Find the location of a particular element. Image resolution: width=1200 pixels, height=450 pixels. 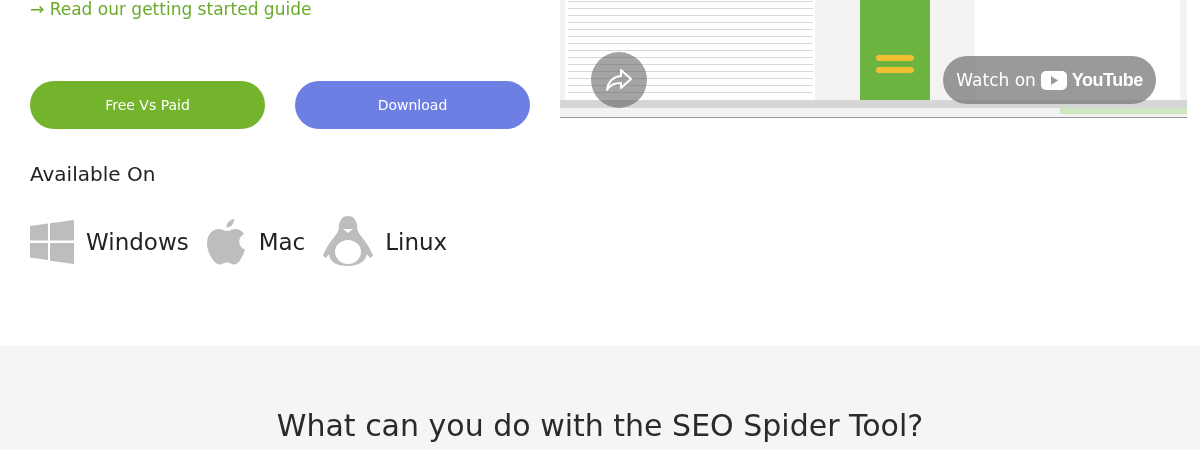

platform-label: Mac is located at coordinates (282, 242).